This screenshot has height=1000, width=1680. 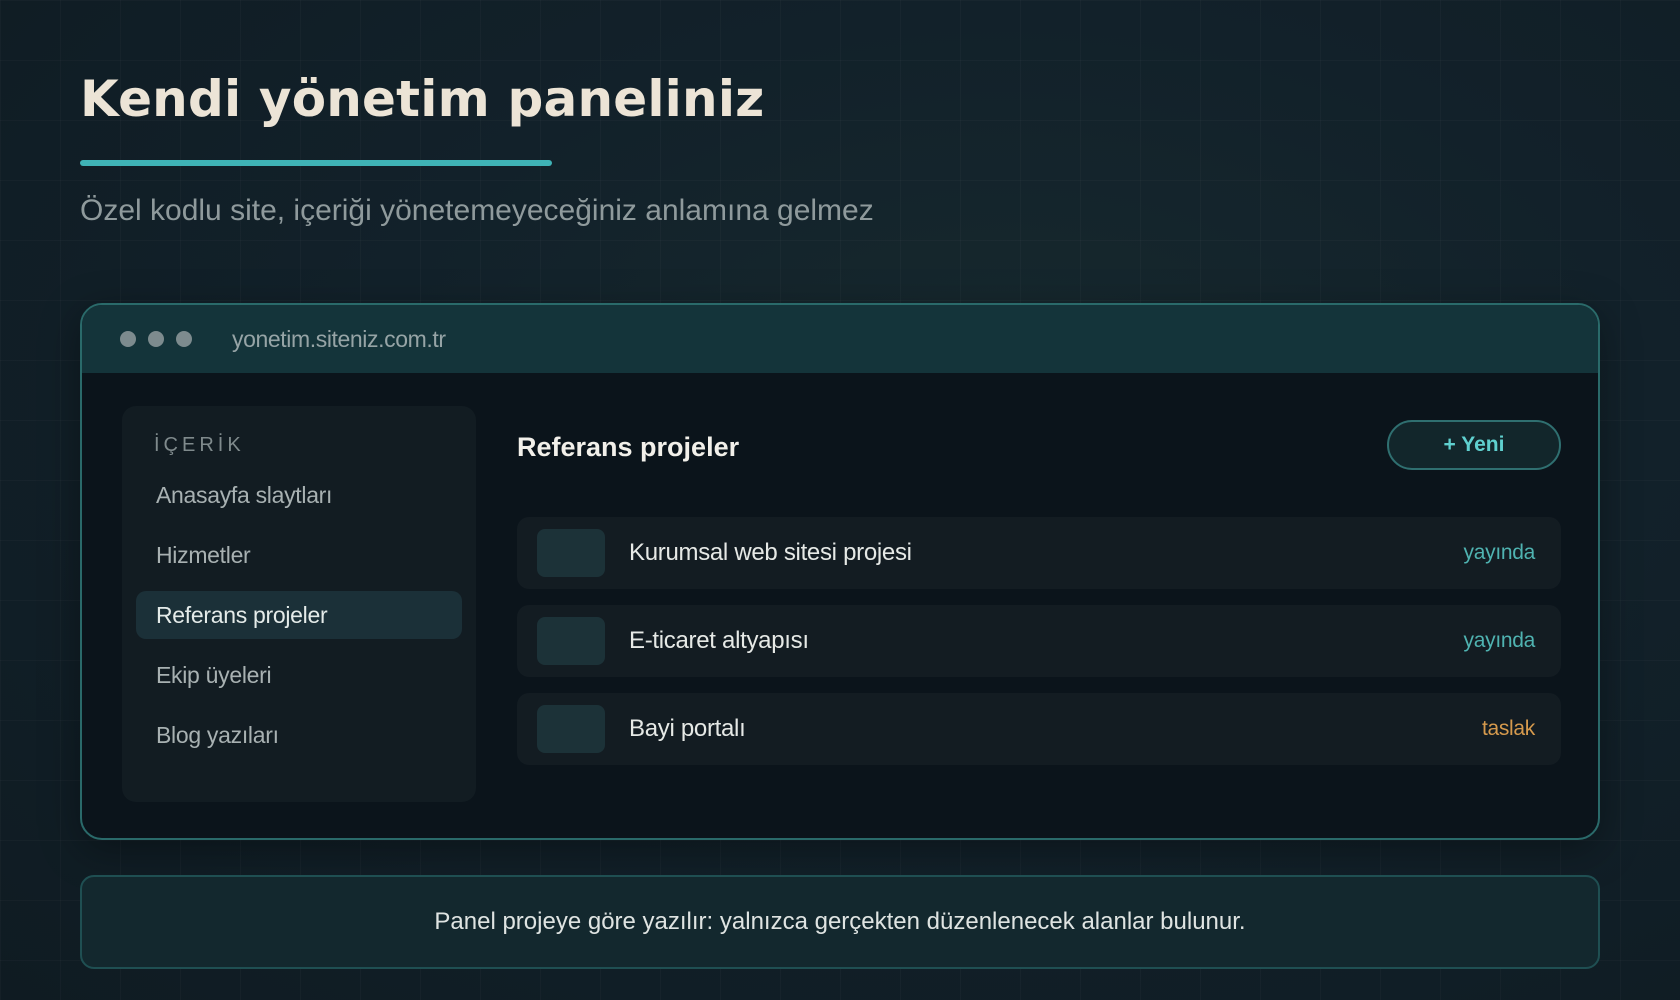 I want to click on sidebar-item-reference-projects: Referans projeler, so click(x=299, y=615).